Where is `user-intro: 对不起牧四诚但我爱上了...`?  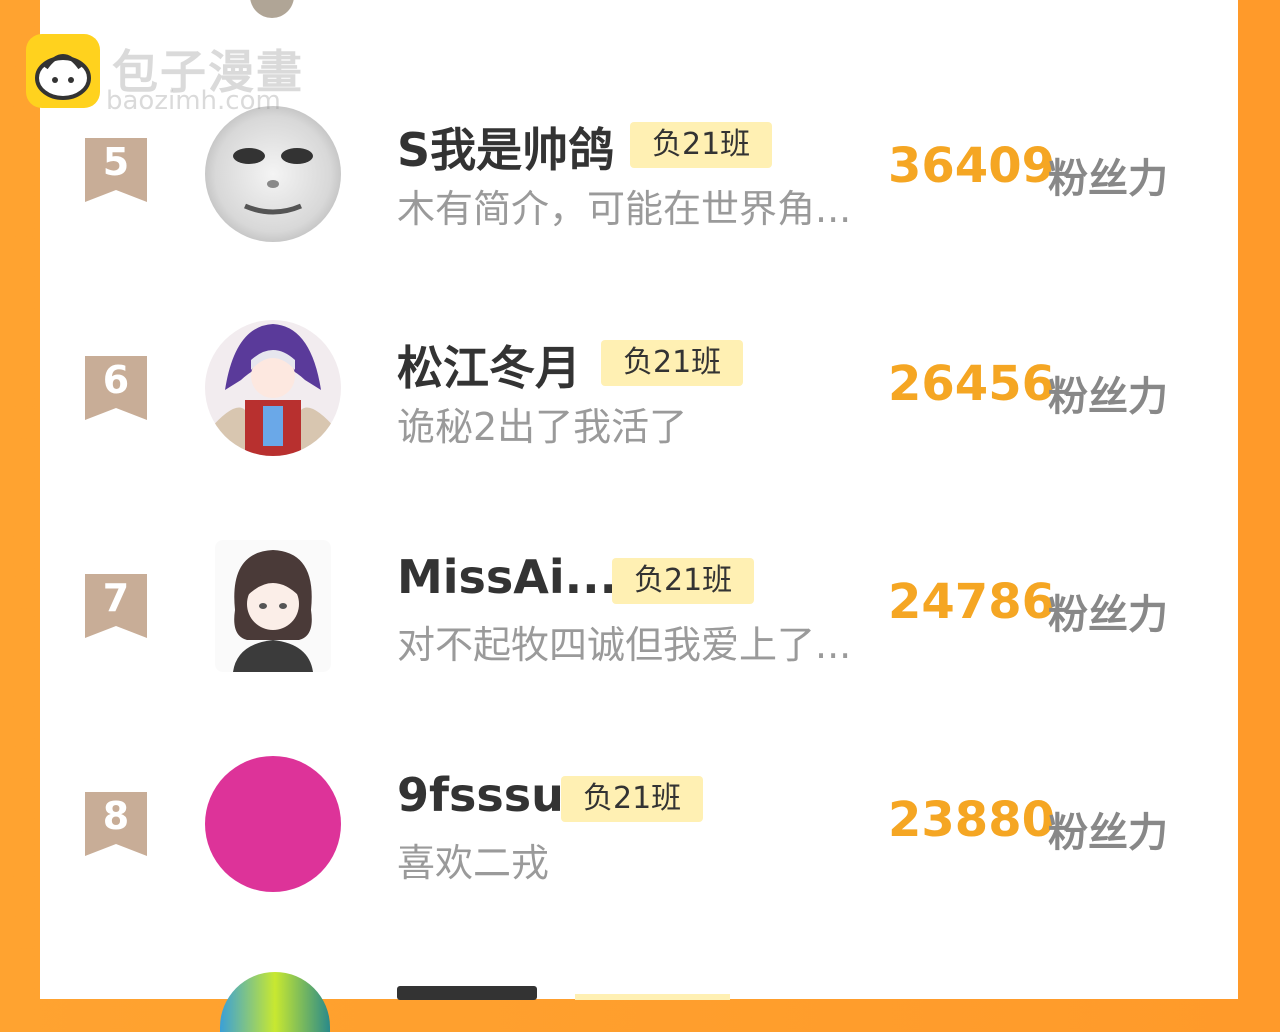 user-intro: 对不起牧四诚但我爱上了... is located at coordinates (624, 645).